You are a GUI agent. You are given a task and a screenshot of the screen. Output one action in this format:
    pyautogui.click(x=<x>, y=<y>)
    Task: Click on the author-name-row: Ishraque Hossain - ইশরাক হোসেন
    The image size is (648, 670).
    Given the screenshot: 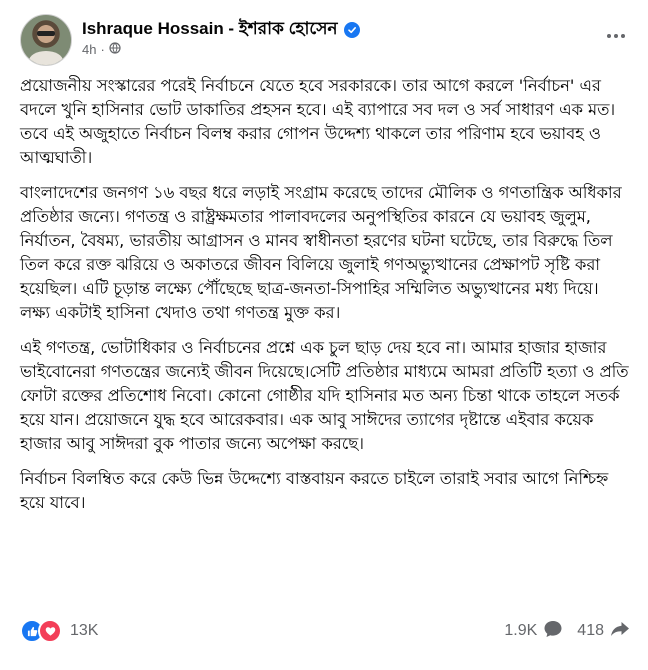 What is the action you would take?
    pyautogui.click(x=221, y=30)
    